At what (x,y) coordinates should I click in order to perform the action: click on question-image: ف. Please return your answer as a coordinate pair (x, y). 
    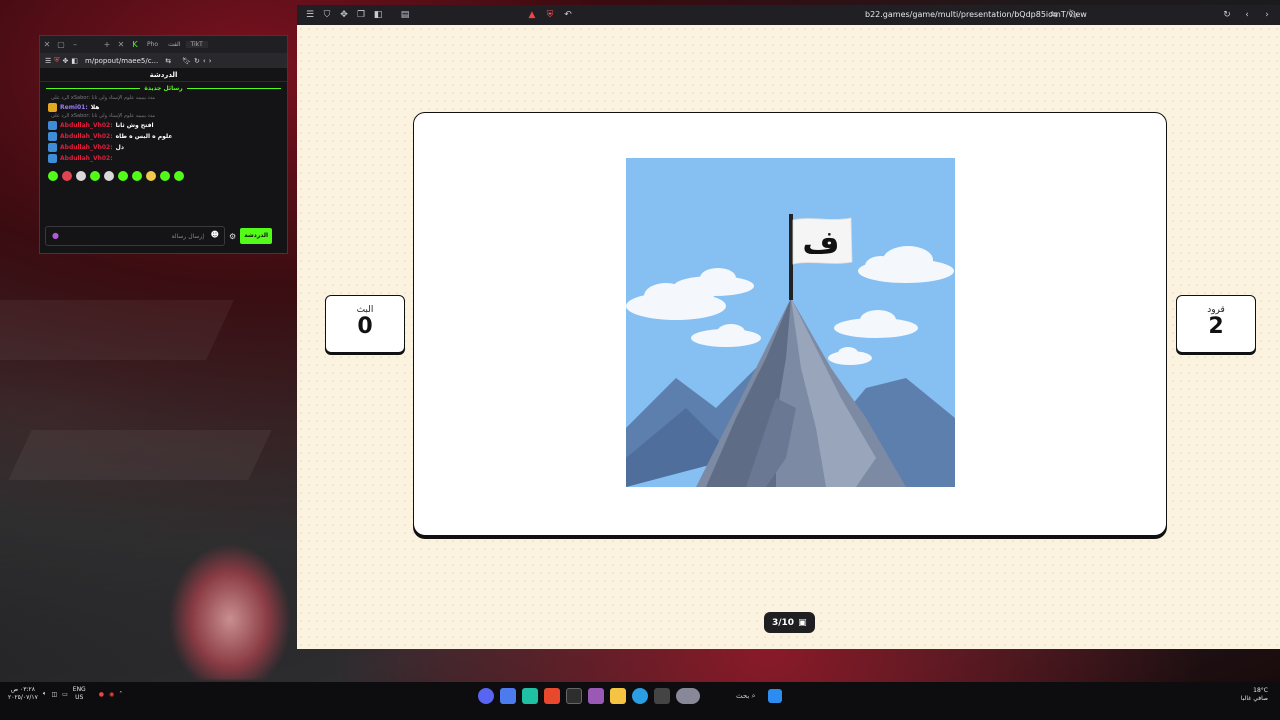
    Looking at the image, I should click on (790, 322).